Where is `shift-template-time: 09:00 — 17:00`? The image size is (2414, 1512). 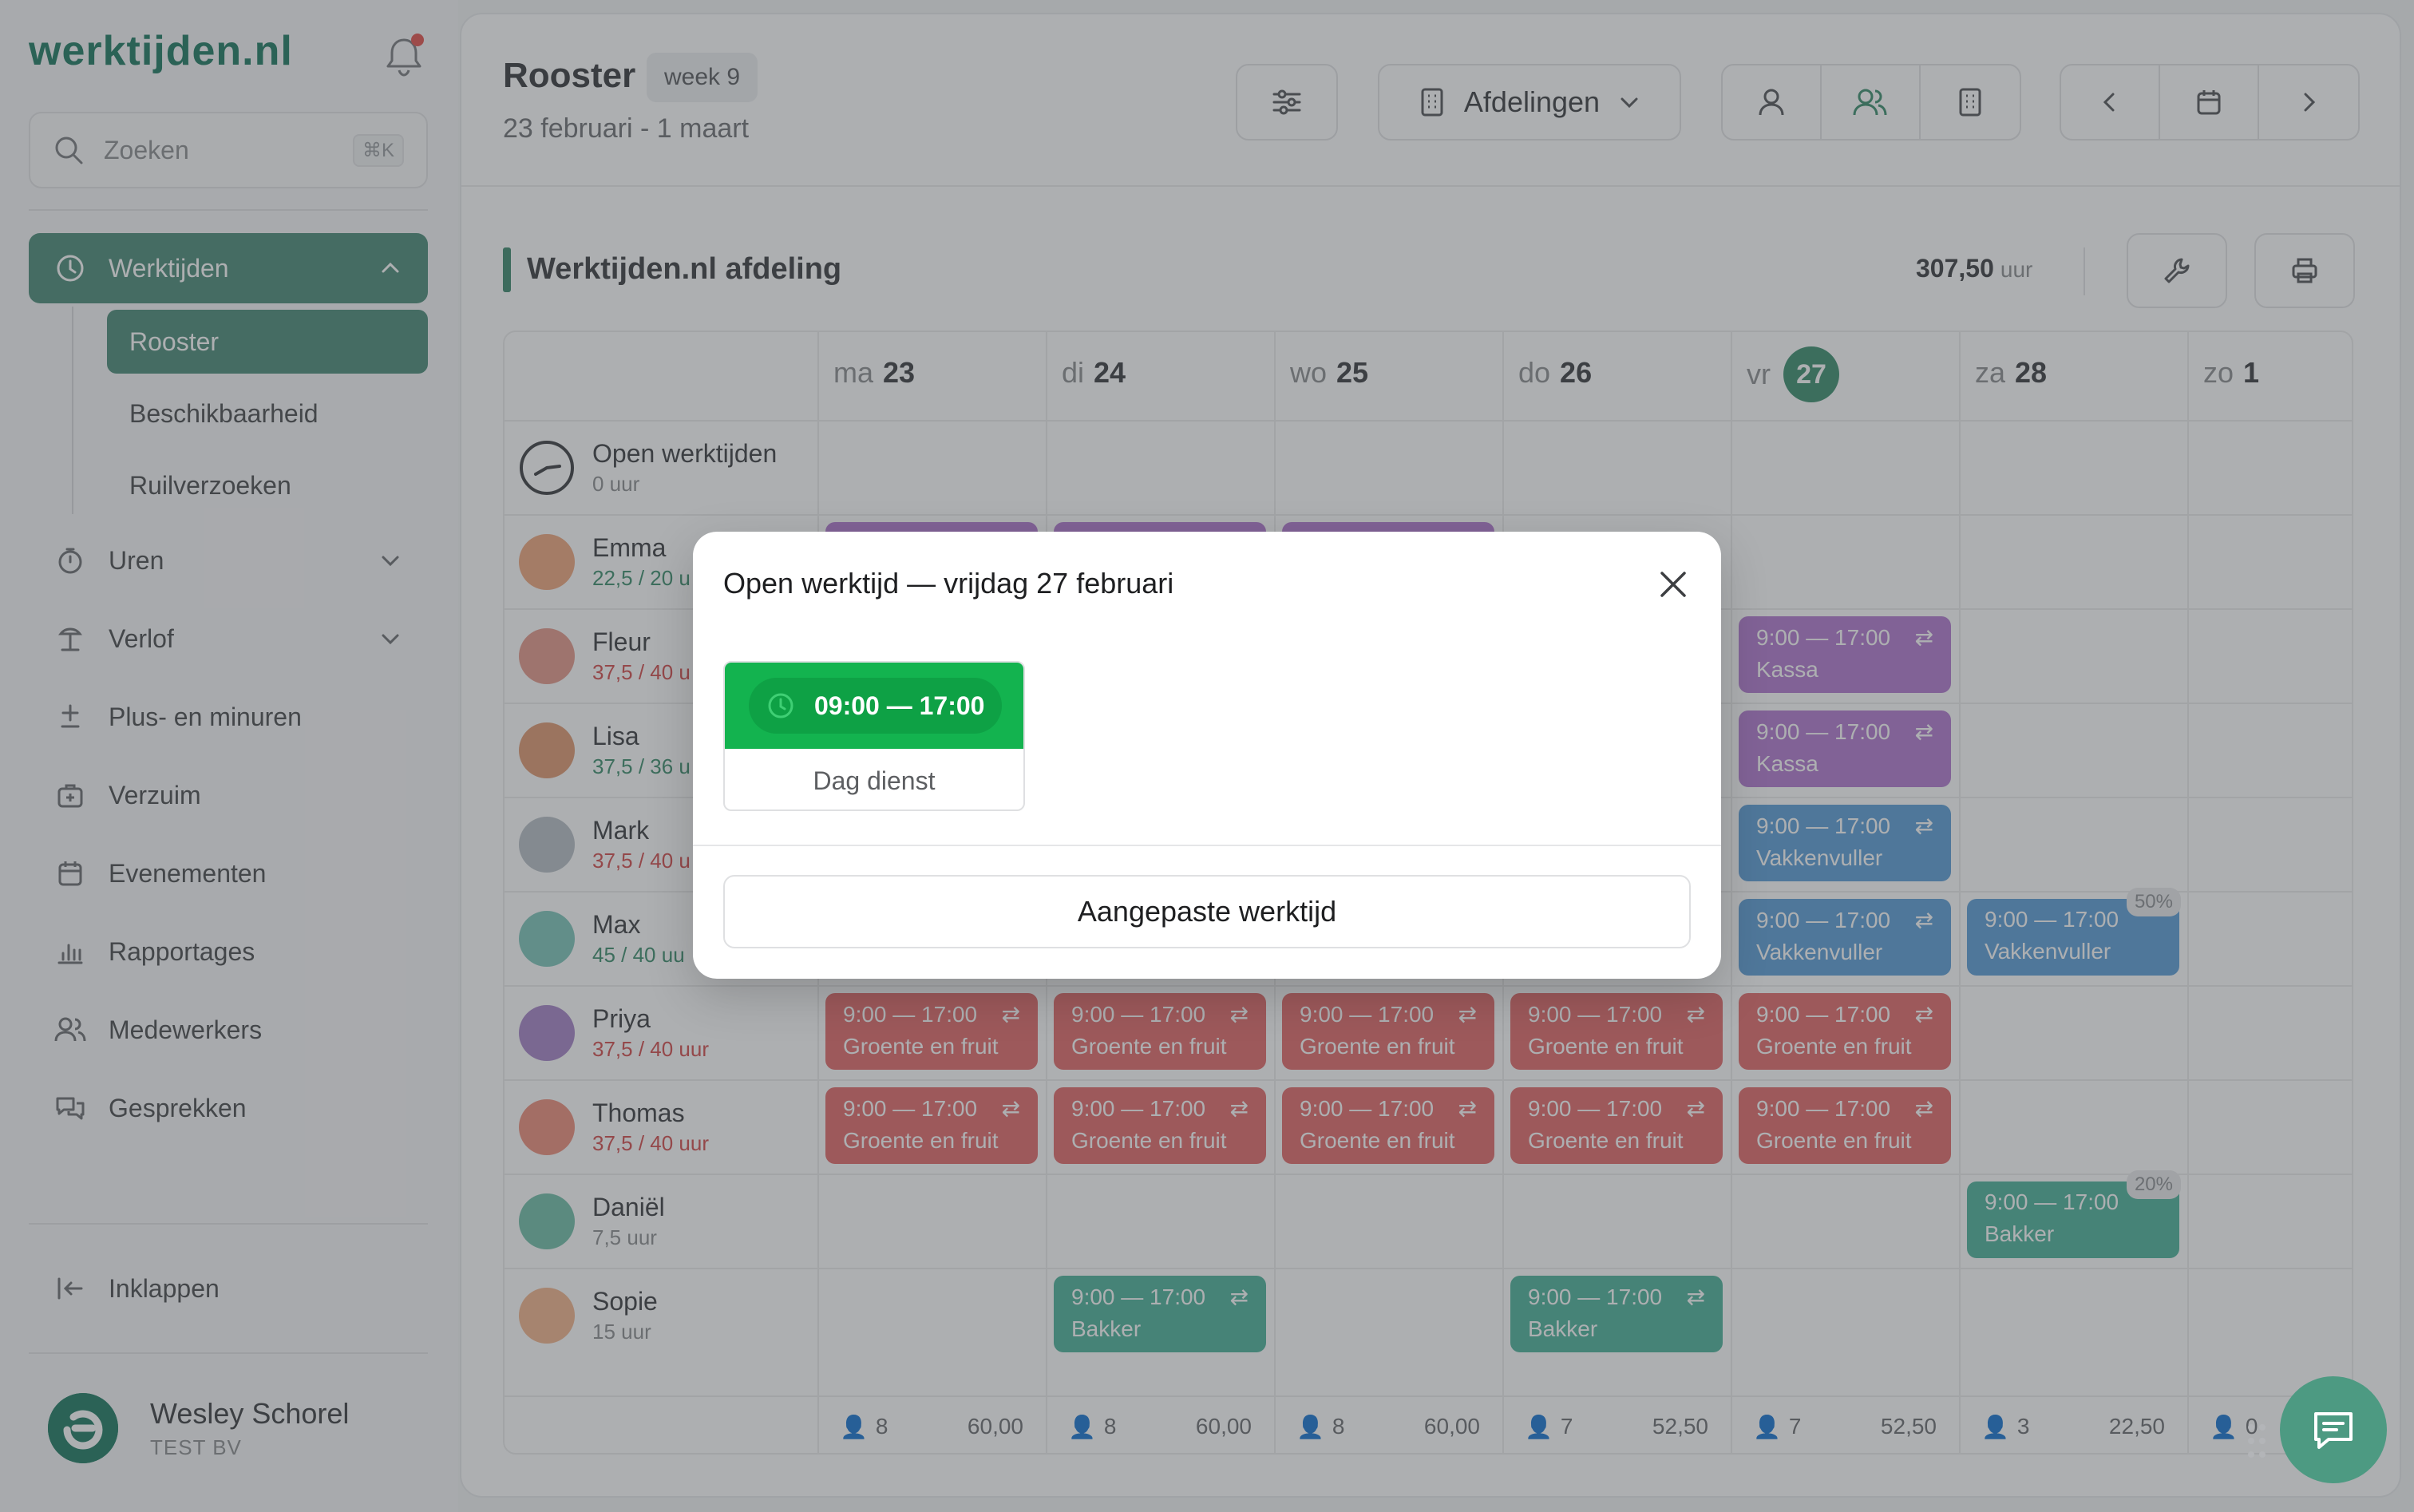 shift-template-time: 09:00 — 17:00 is located at coordinates (899, 705).